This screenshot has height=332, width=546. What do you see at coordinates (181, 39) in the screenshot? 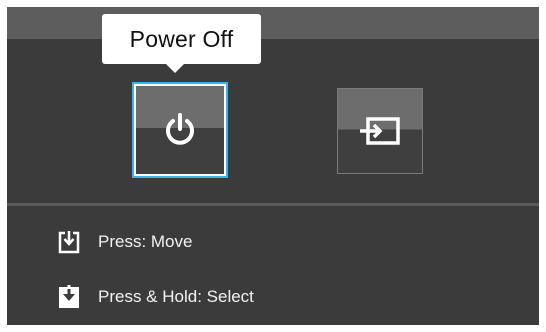
I see `tooltip: Power Off` at bounding box center [181, 39].